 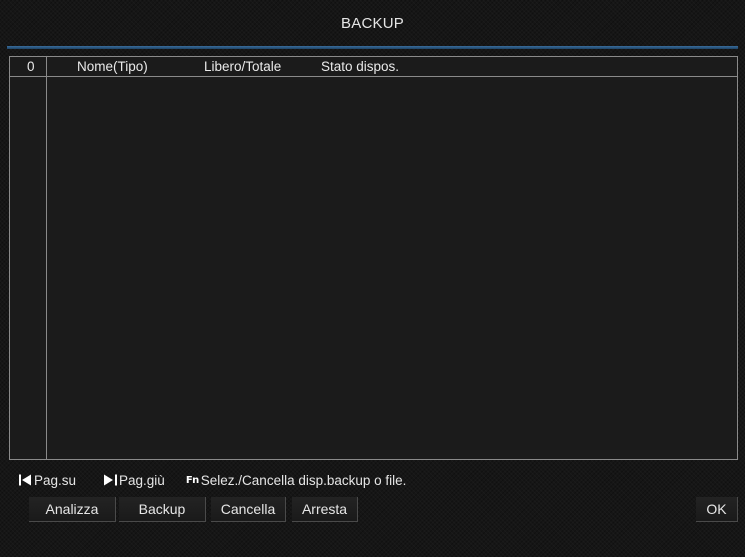 I want to click on hint-fn: Fn Selez./Cancella disp.backup o file., so click(x=296, y=480).